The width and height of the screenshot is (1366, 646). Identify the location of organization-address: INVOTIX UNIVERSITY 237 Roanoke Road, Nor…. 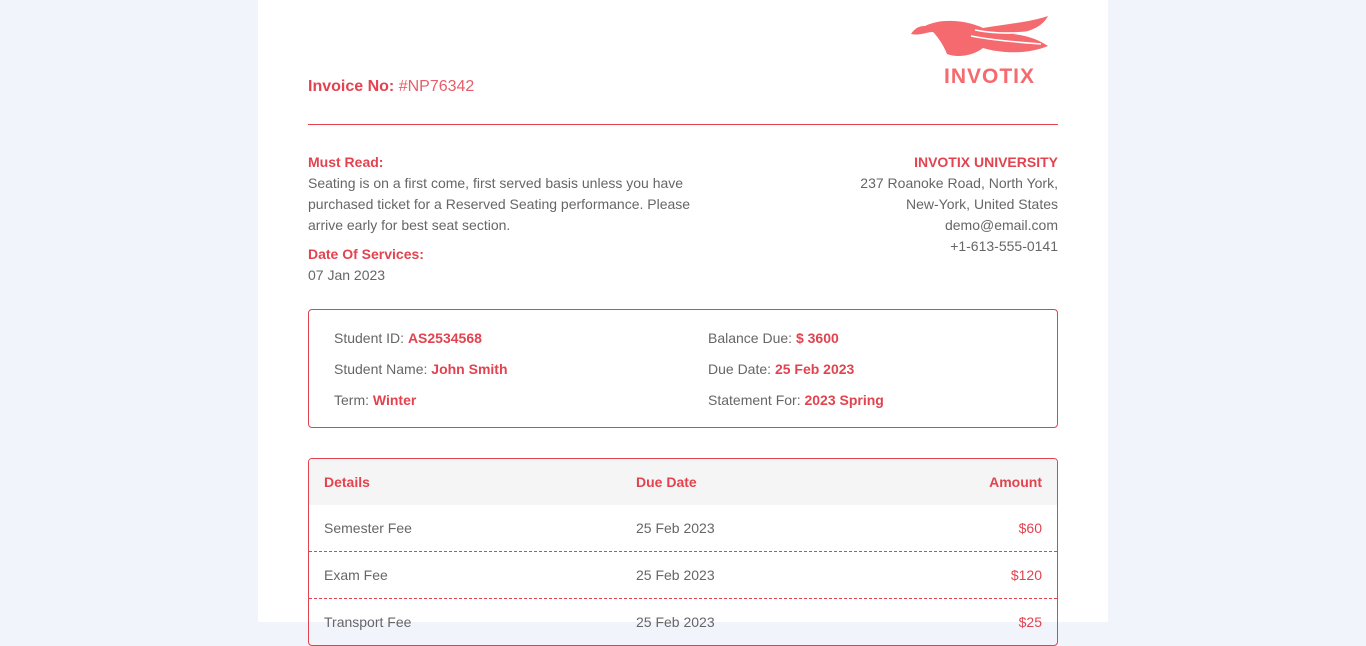
(898, 204).